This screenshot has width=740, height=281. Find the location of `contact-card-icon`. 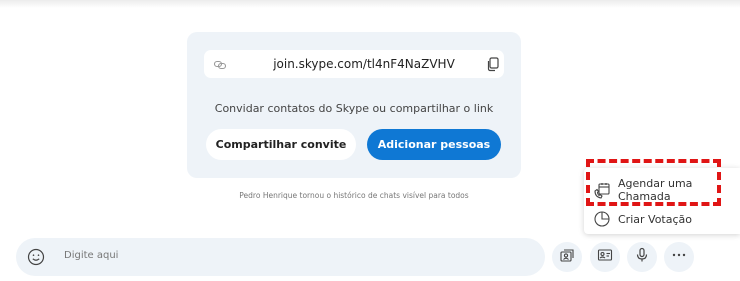

contact-card-icon is located at coordinates (605, 257).